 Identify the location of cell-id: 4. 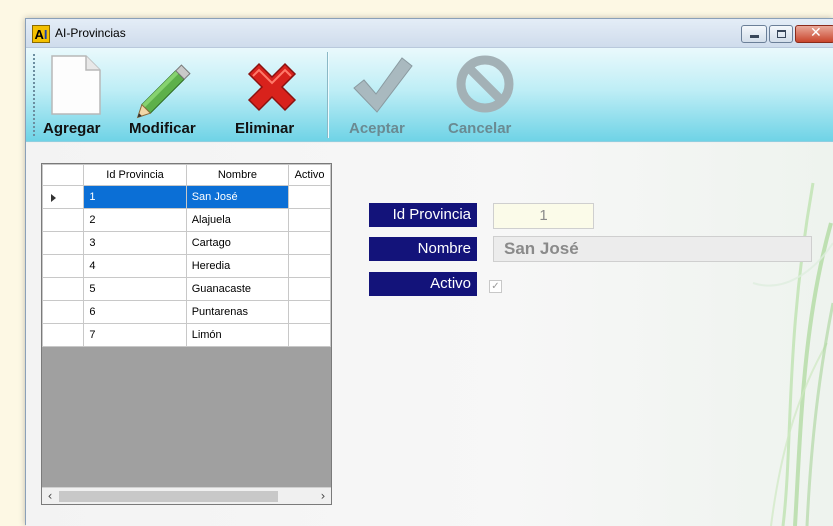
(135, 266).